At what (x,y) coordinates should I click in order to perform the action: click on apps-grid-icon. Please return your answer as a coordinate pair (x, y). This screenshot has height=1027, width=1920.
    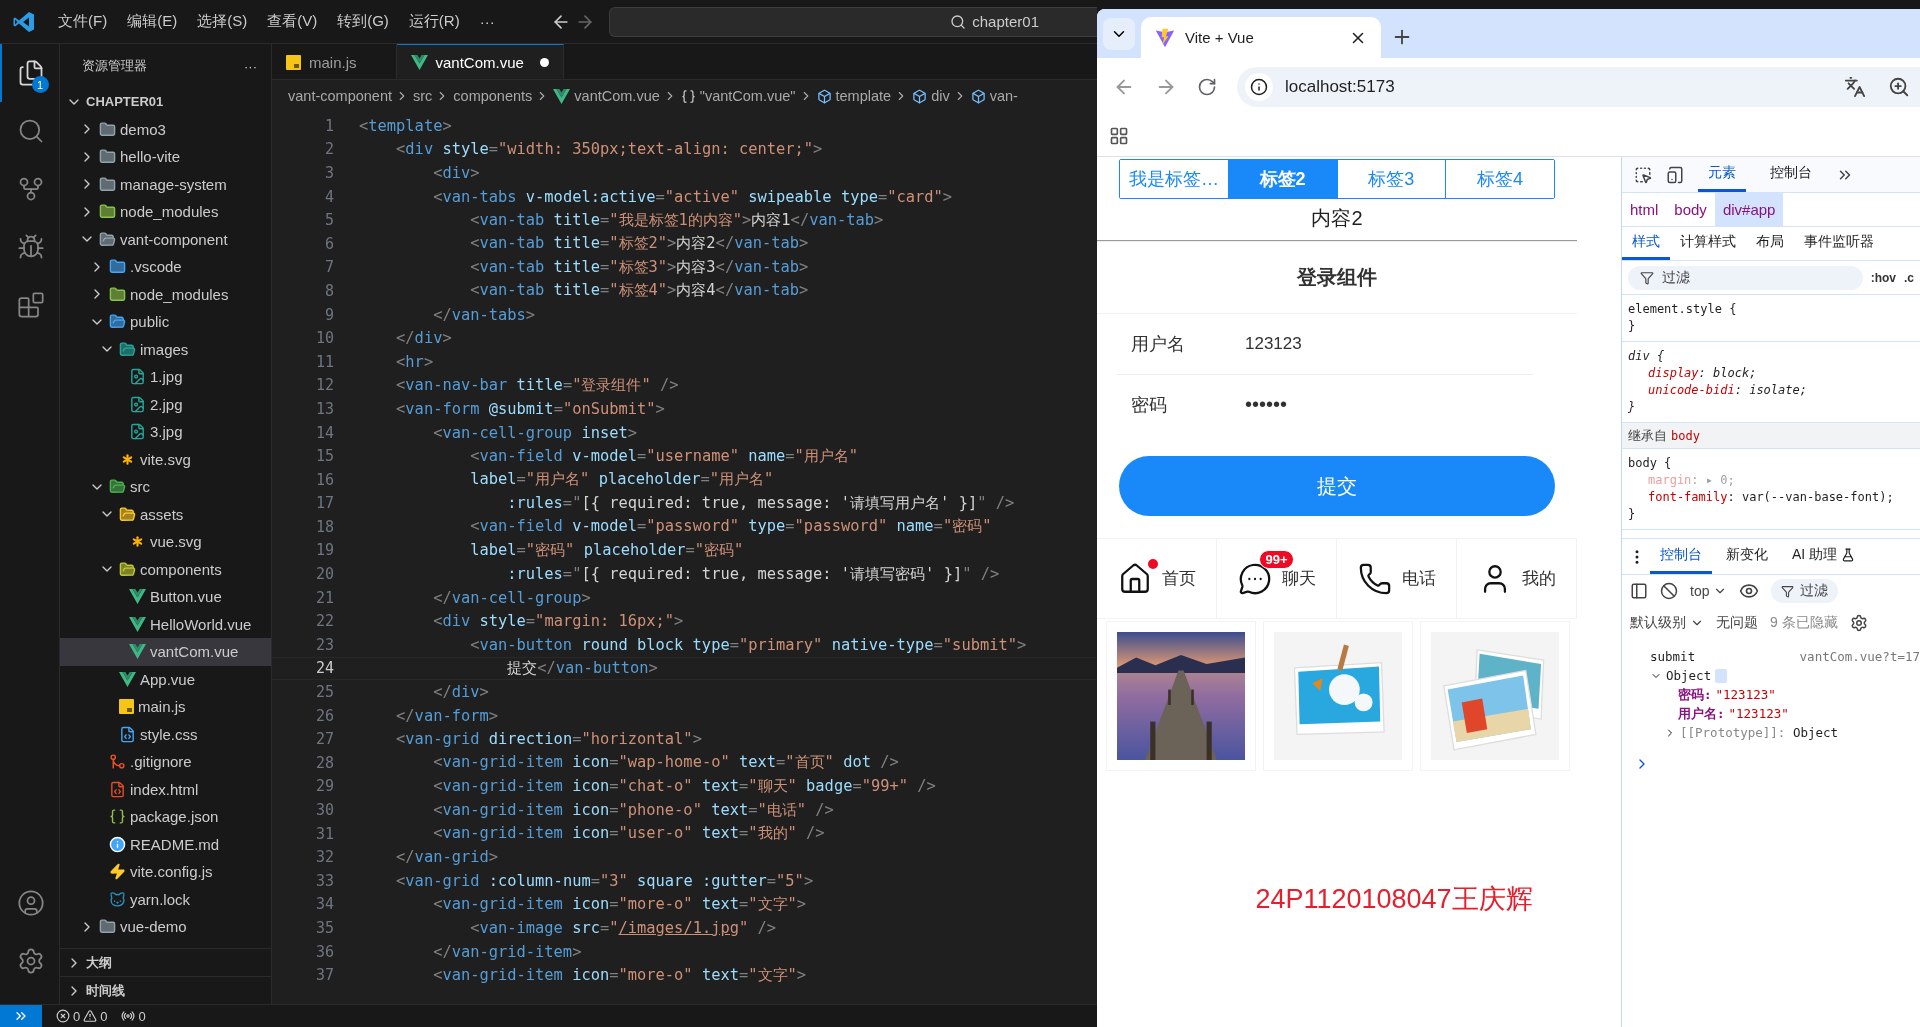
    Looking at the image, I should click on (1119, 135).